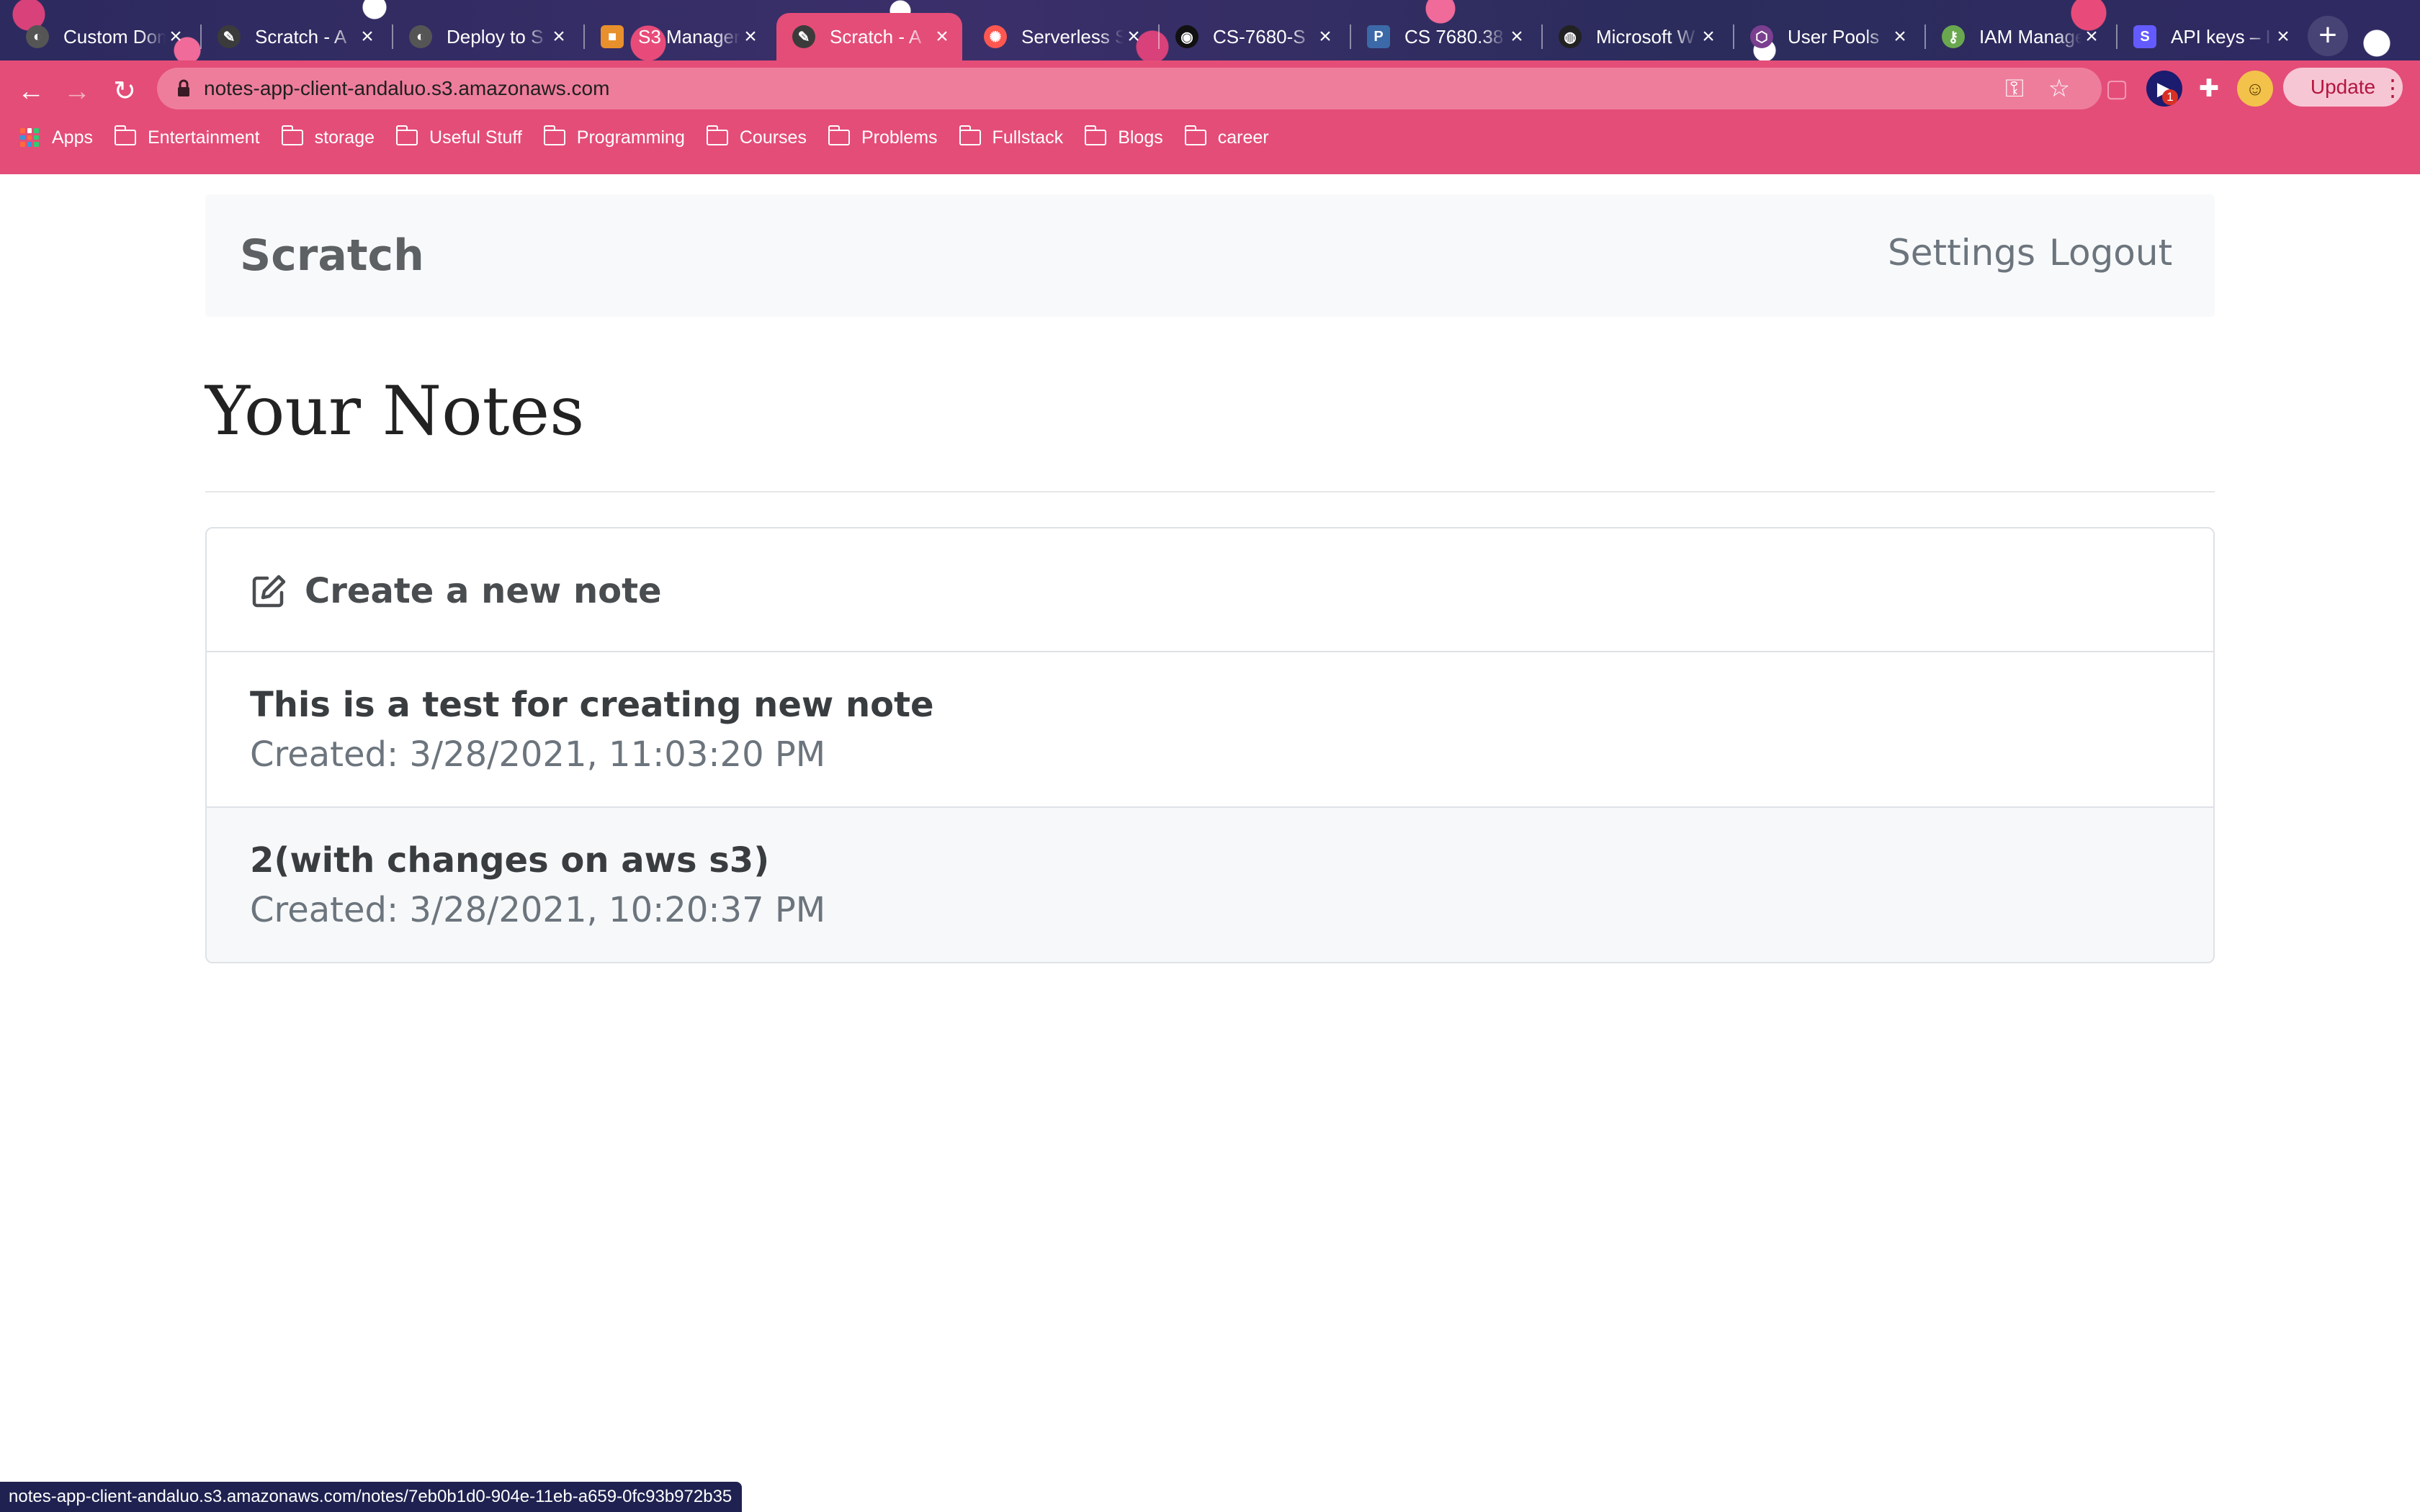 The height and width of the screenshot is (1512, 2420). I want to click on tab-custom-domain: ◐ Custom Dom ×, so click(103, 36).